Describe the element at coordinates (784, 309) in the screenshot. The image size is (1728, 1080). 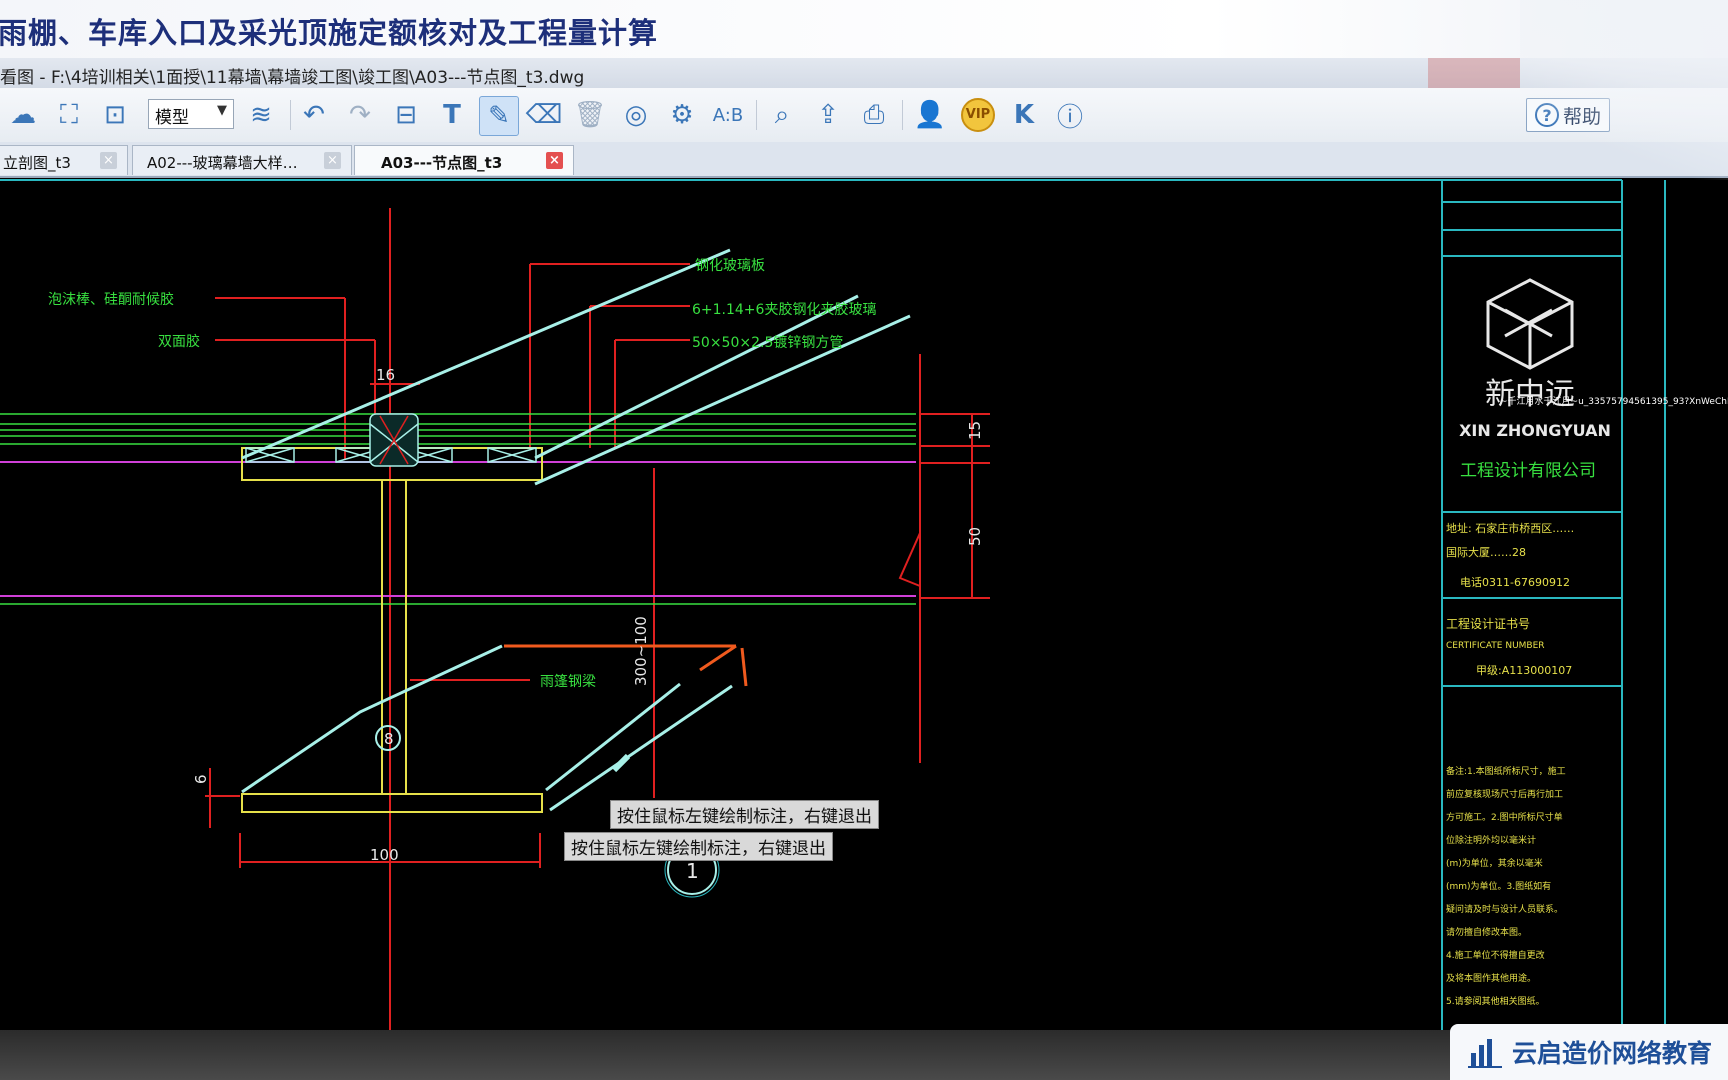
I see `callout-glass-spec: 6+1.14+6夹胶钢化夹胶玻璃` at that location.